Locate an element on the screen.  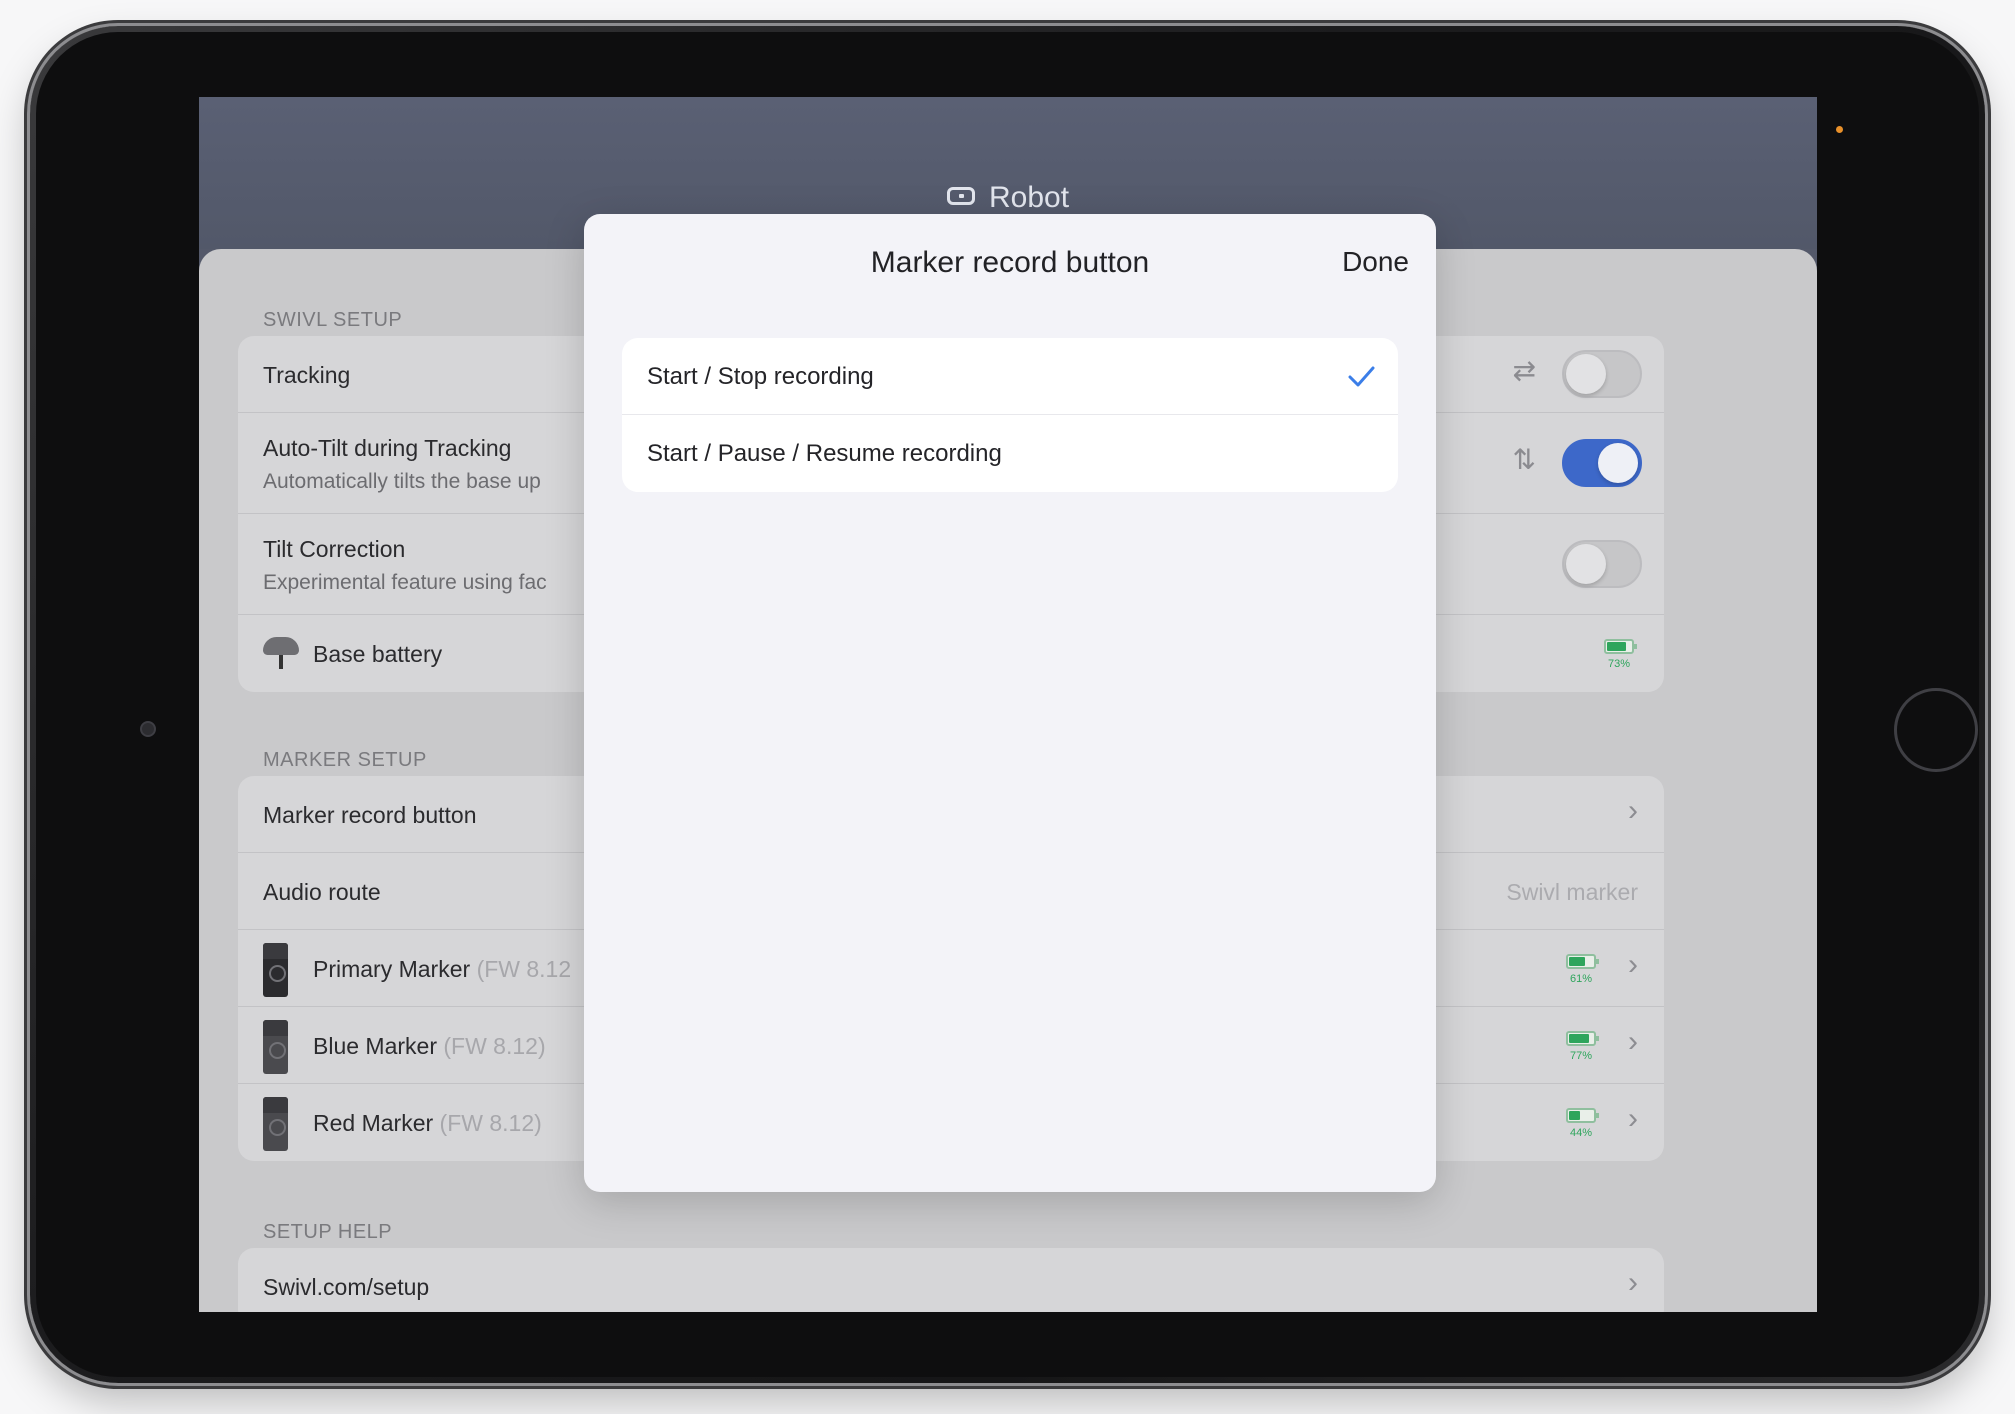
battery-percent: 61% is located at coordinates (1581, 979).